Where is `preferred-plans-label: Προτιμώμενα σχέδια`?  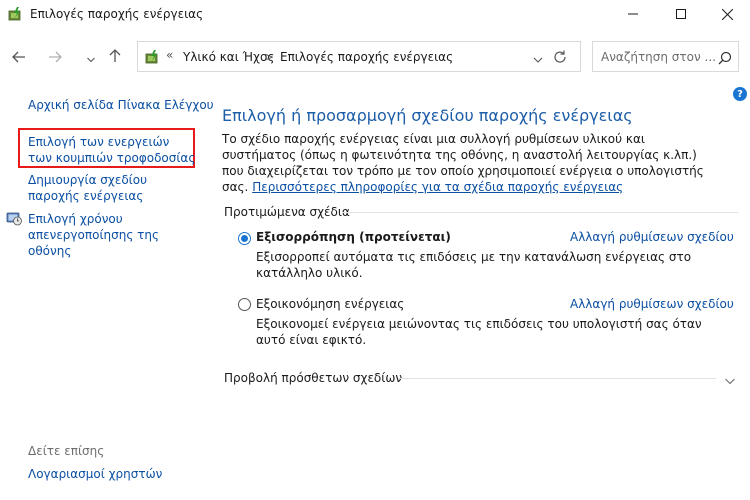 preferred-plans-label: Προτιμώμενα σχέδια is located at coordinates (287, 212).